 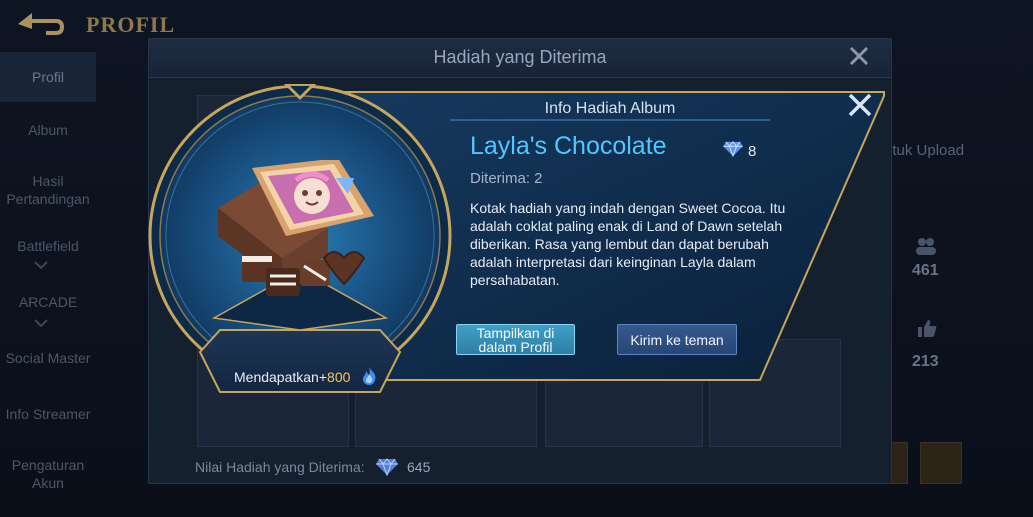 What do you see at coordinates (610, 108) in the screenshot?
I see `info-card-title: Info Hadiah Album` at bounding box center [610, 108].